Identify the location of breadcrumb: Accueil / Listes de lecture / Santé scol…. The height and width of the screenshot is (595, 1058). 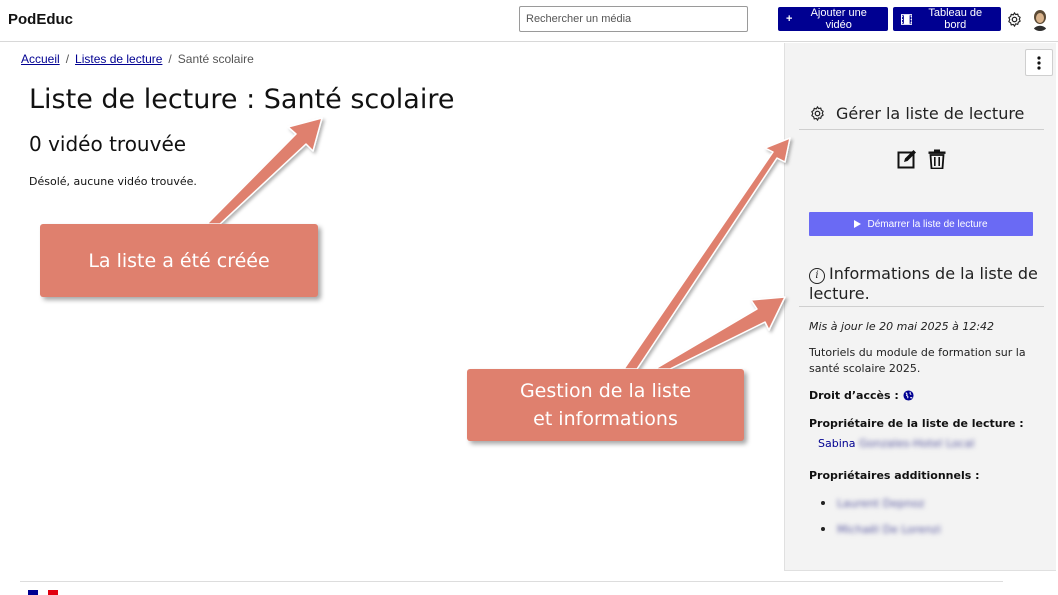
(137, 59).